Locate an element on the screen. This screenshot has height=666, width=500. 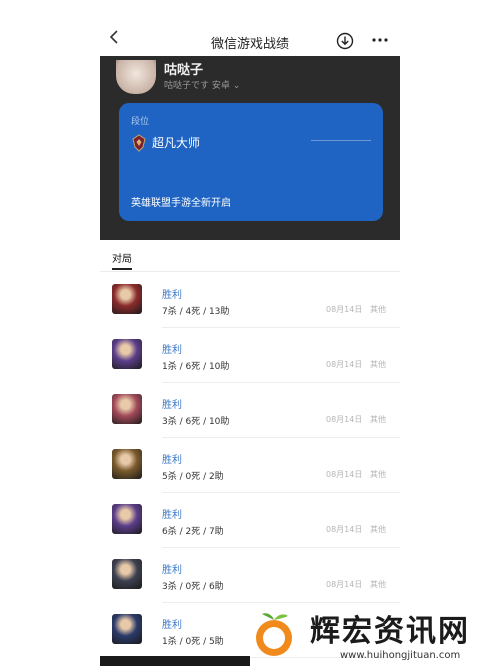
top-nav: 微信游戏战绩 is located at coordinates (250, 28).